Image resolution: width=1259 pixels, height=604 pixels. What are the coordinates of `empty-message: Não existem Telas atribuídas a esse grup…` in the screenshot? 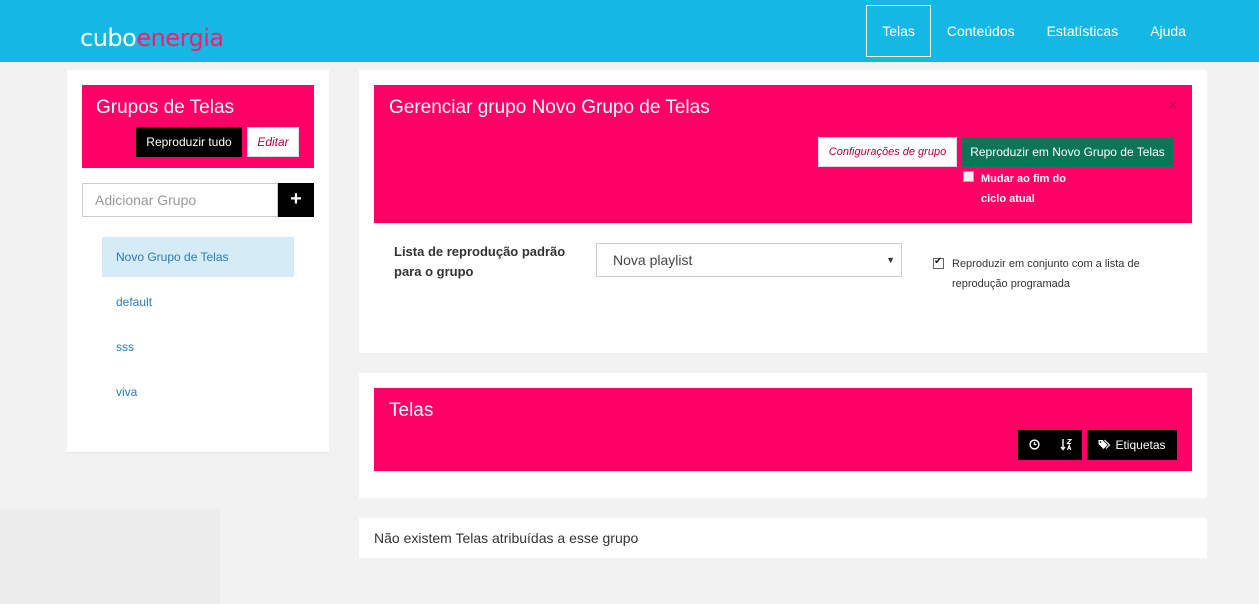 It's located at (506, 538).